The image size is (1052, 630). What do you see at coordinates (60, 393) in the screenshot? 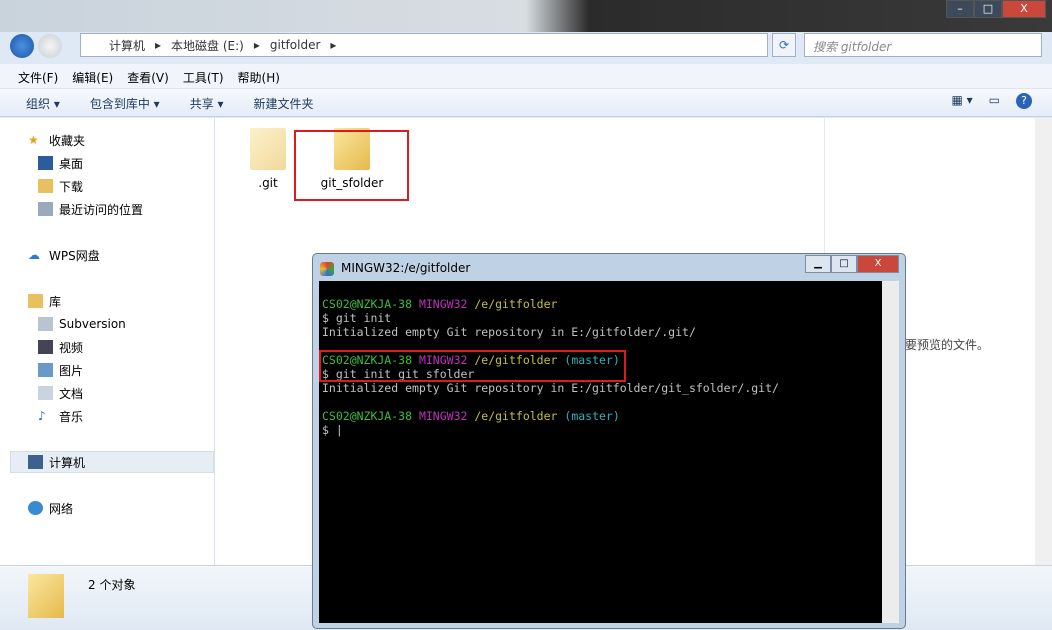
I see `nav-documents: 文档` at bounding box center [60, 393].